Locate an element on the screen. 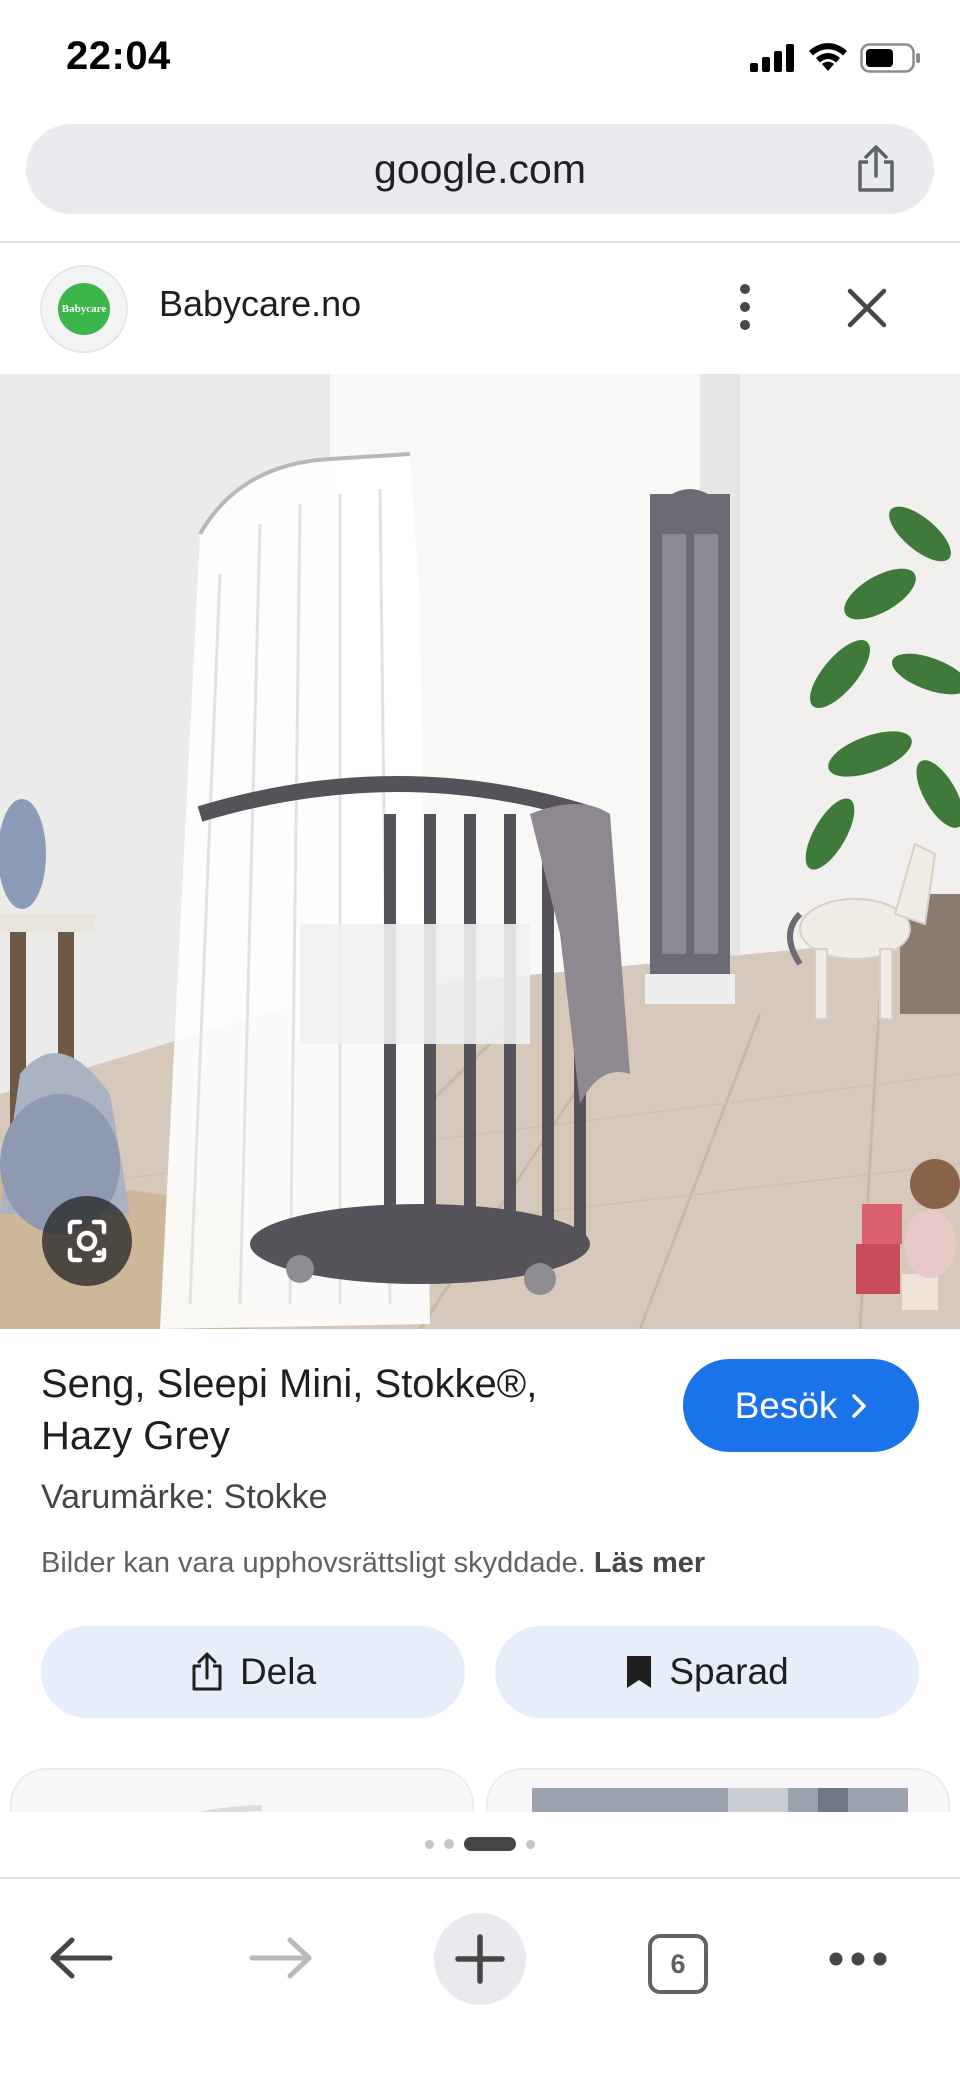  share-button: Dela is located at coordinates (253, 1672).